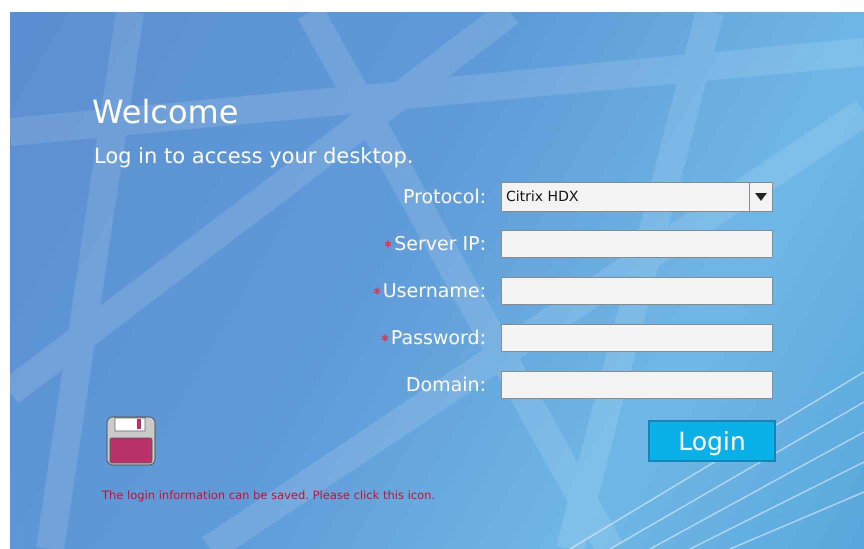  Describe the element at coordinates (254, 156) in the screenshot. I see `subtitle: Log in to access your desktop.` at that location.